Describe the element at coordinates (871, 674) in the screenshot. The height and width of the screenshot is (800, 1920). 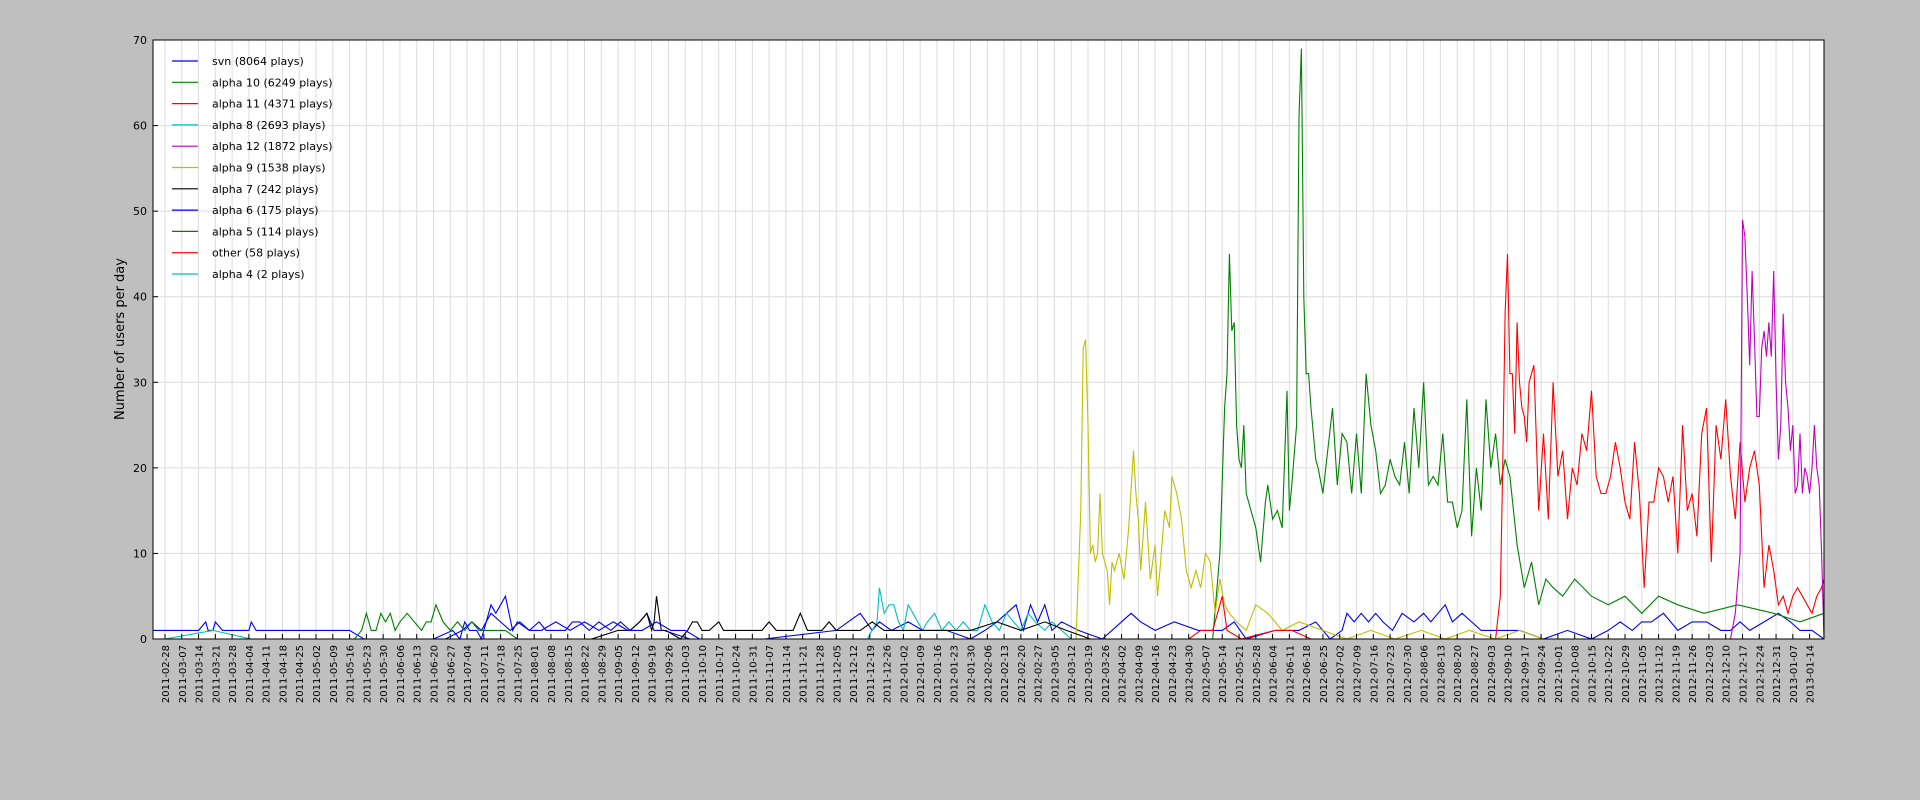
I see `x-tick-label: 2011-12-19` at that location.